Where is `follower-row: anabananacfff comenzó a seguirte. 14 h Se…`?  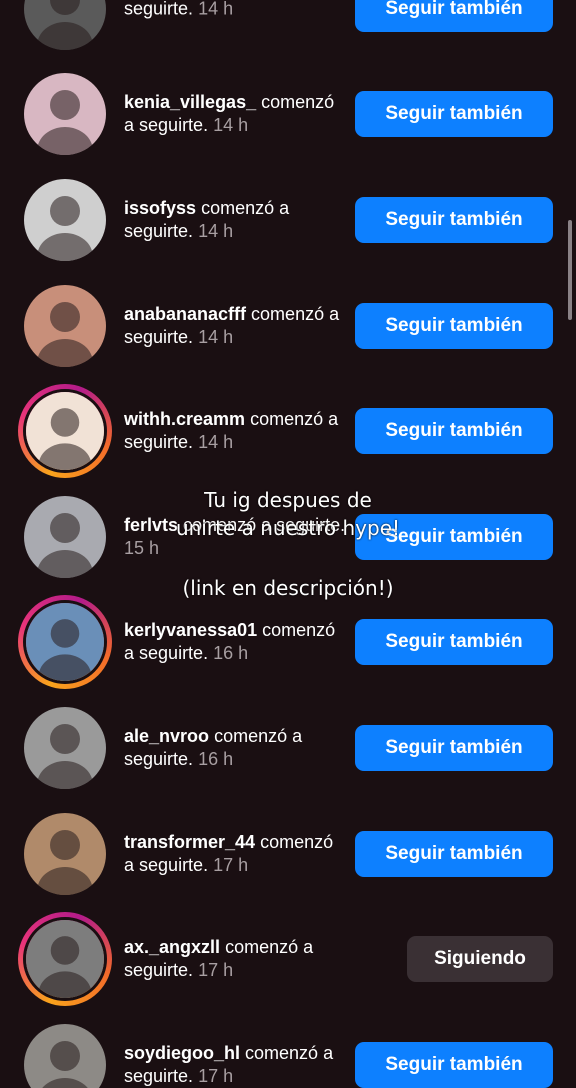
follower-row: anabananacfff comenzó a seguirte. 14 h Se… is located at coordinates (288, 326).